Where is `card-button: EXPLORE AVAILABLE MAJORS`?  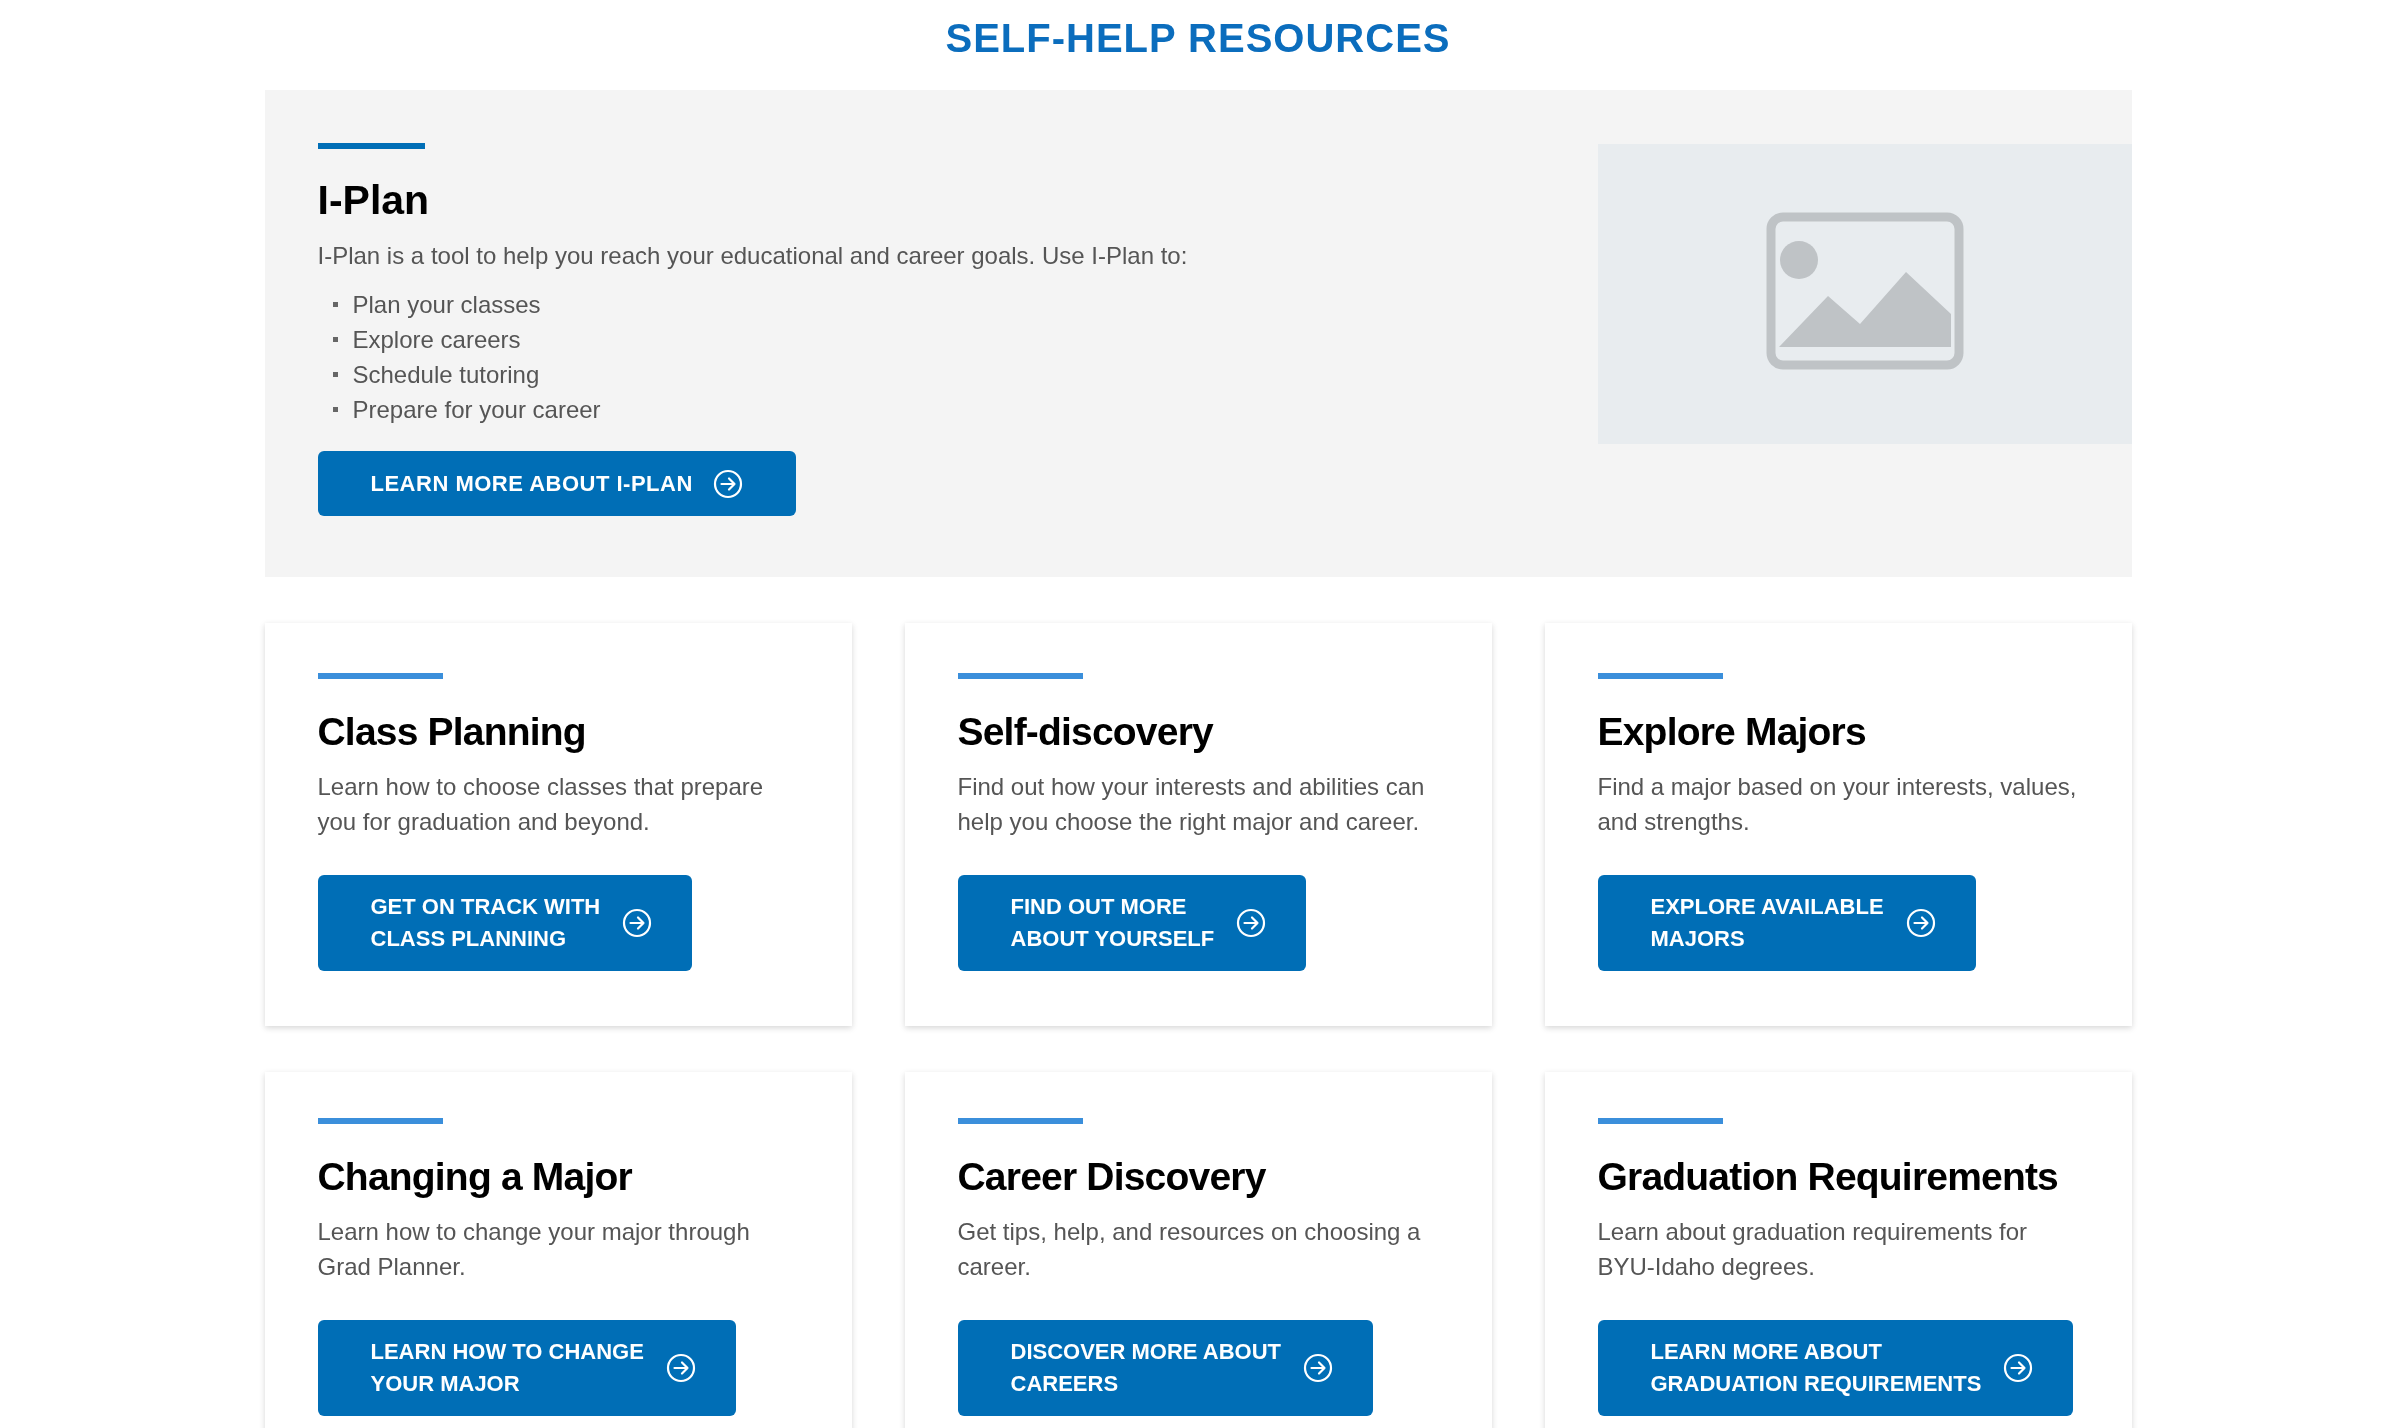 card-button: EXPLORE AVAILABLE MAJORS is located at coordinates (1786, 923).